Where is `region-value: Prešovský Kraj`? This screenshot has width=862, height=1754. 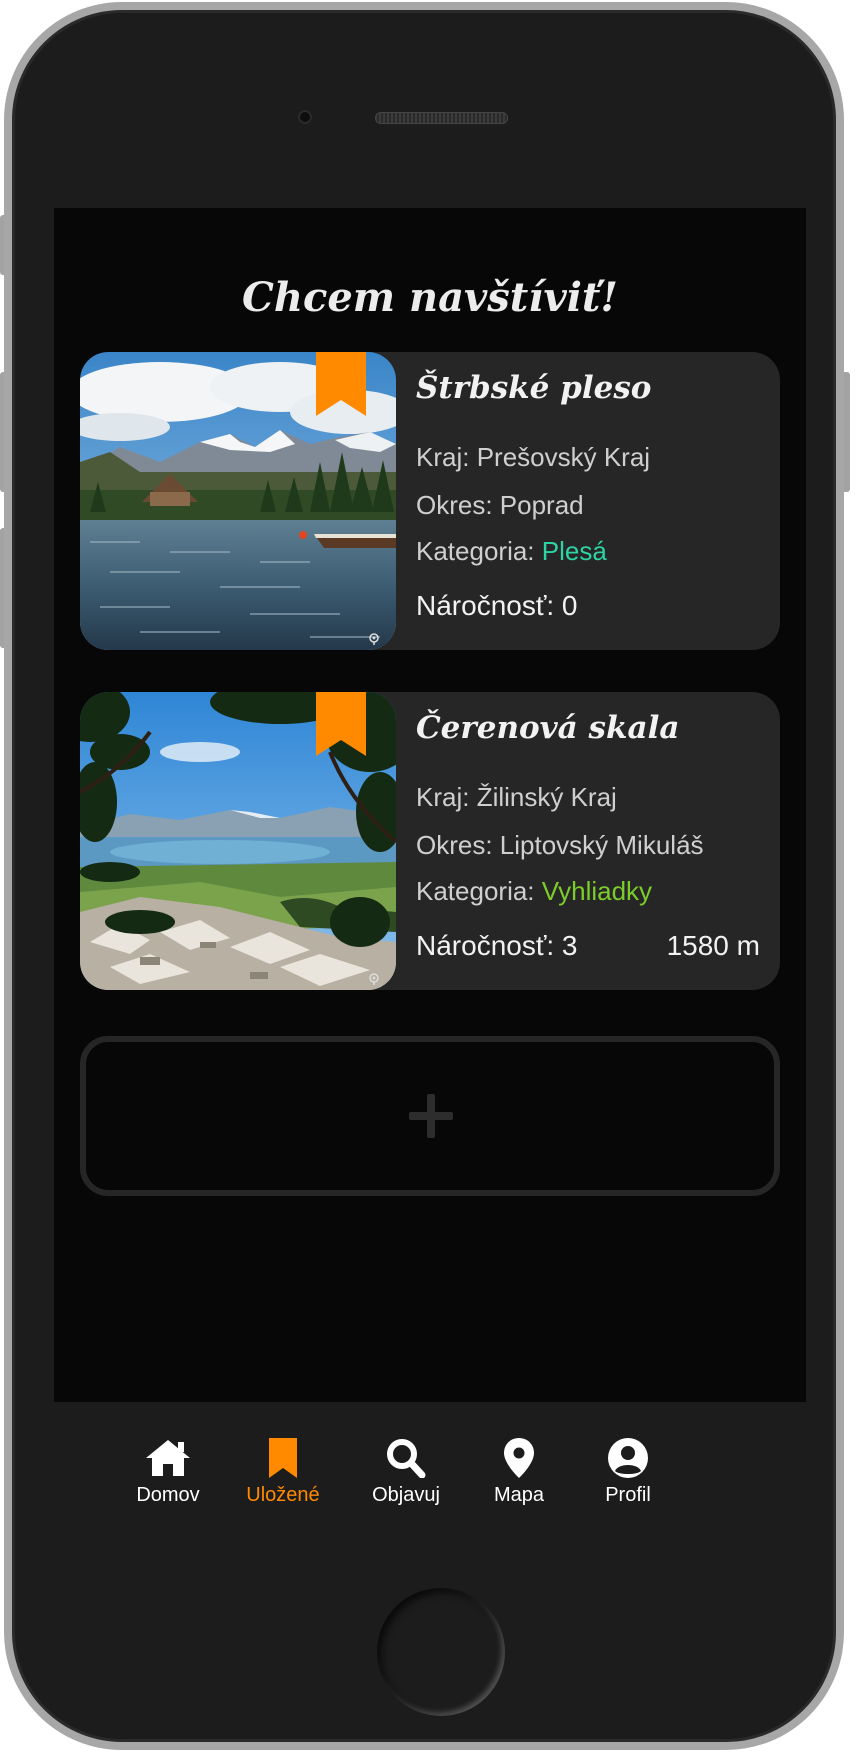 region-value: Prešovský Kraj is located at coordinates (563, 457).